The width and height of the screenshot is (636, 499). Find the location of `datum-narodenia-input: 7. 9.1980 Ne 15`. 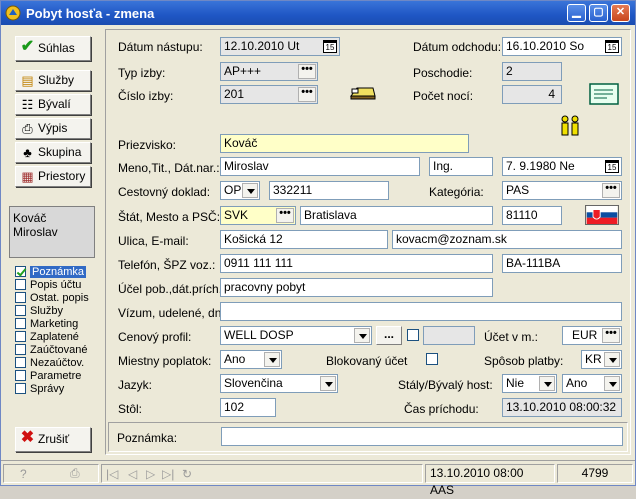

datum-narodenia-input: 7. 9.1980 Ne 15 is located at coordinates (562, 166).